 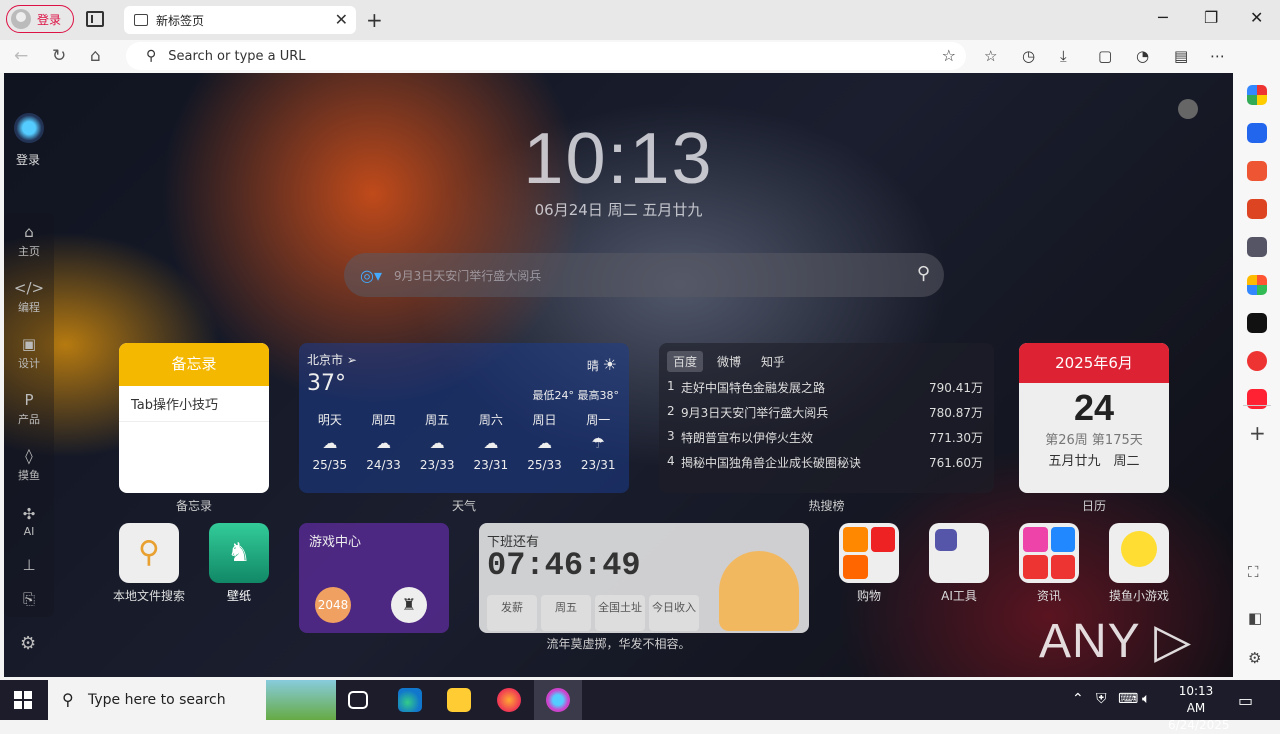 I want to click on browser-app-icon, so click(x=558, y=700).